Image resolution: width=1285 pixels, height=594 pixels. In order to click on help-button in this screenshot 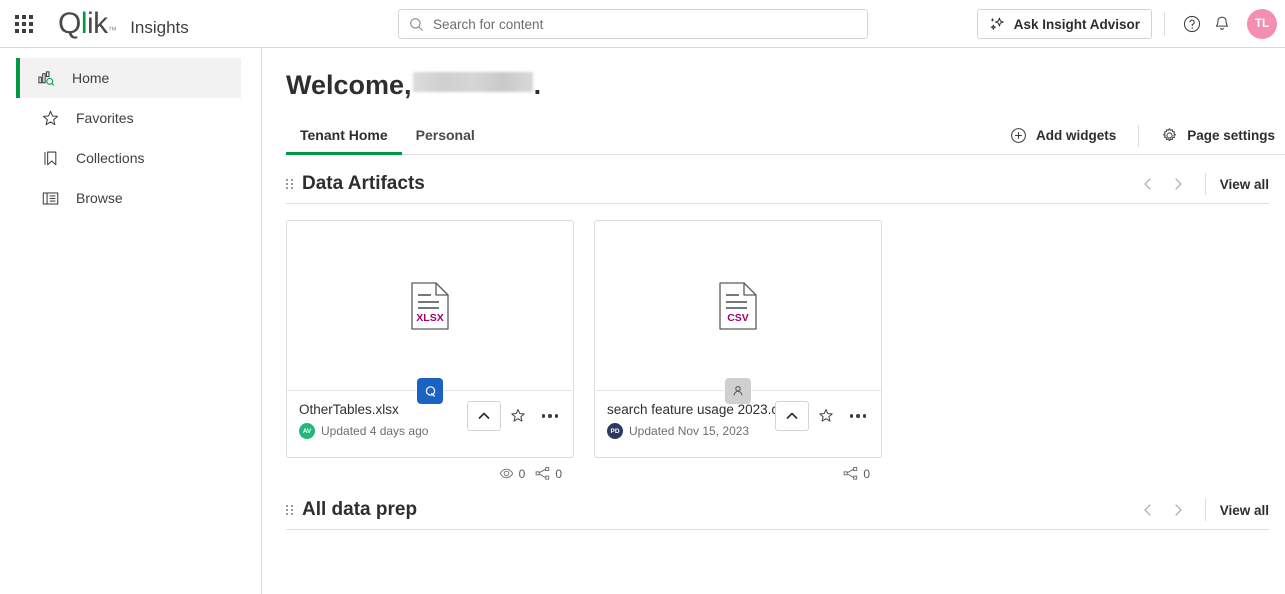, I will do `click(1192, 24)`.